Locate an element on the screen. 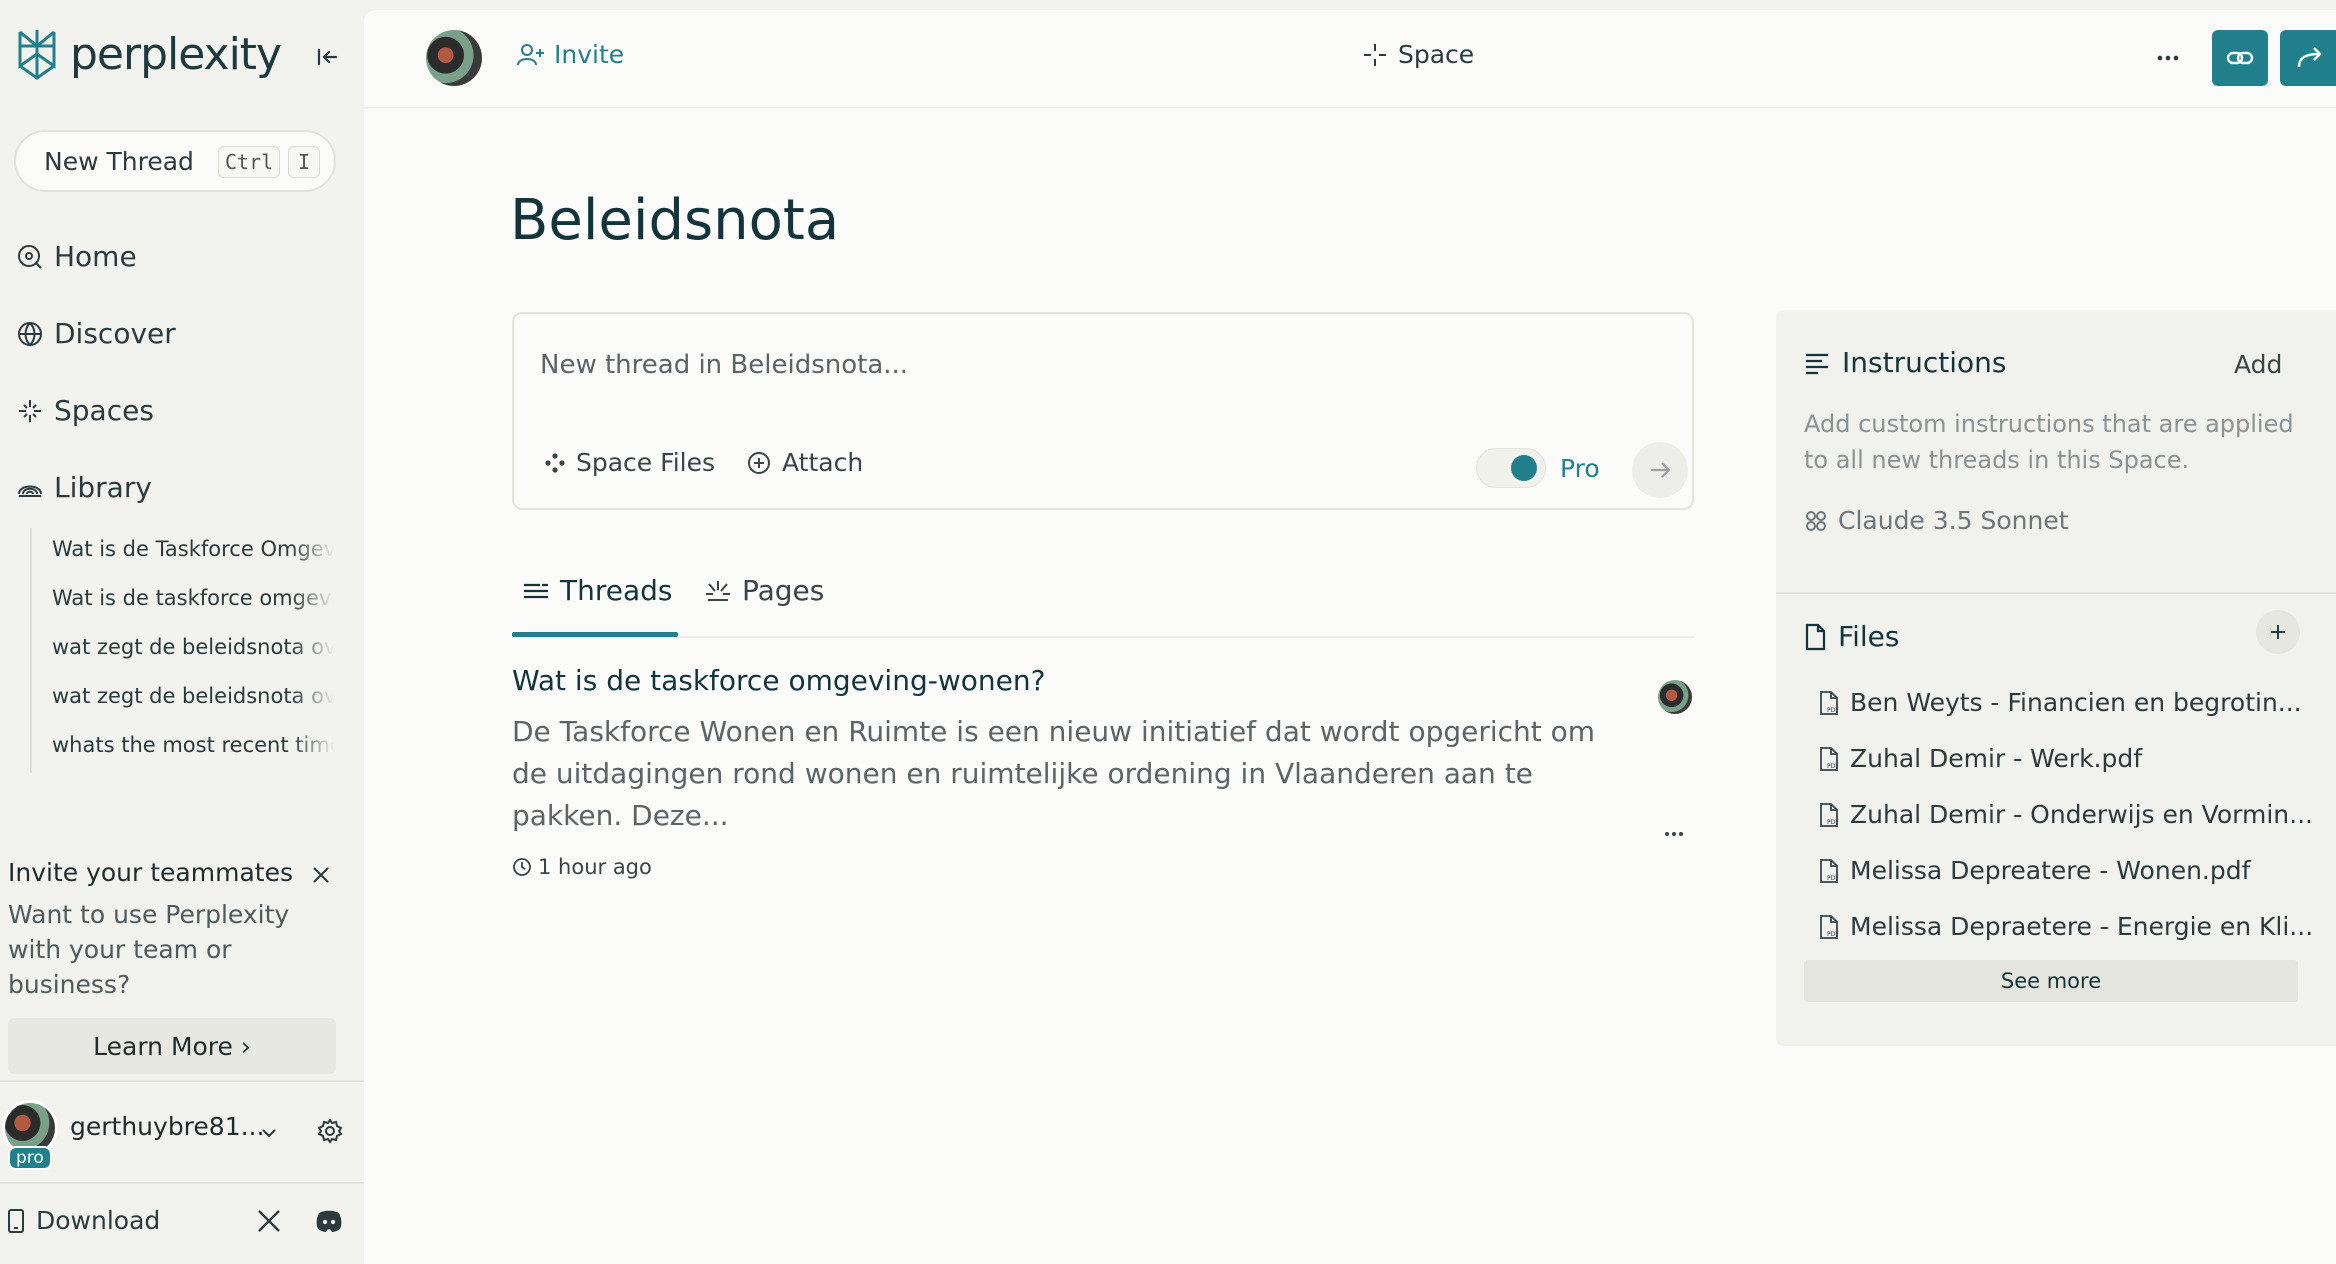  tab-threads: Threads is located at coordinates (597, 590).